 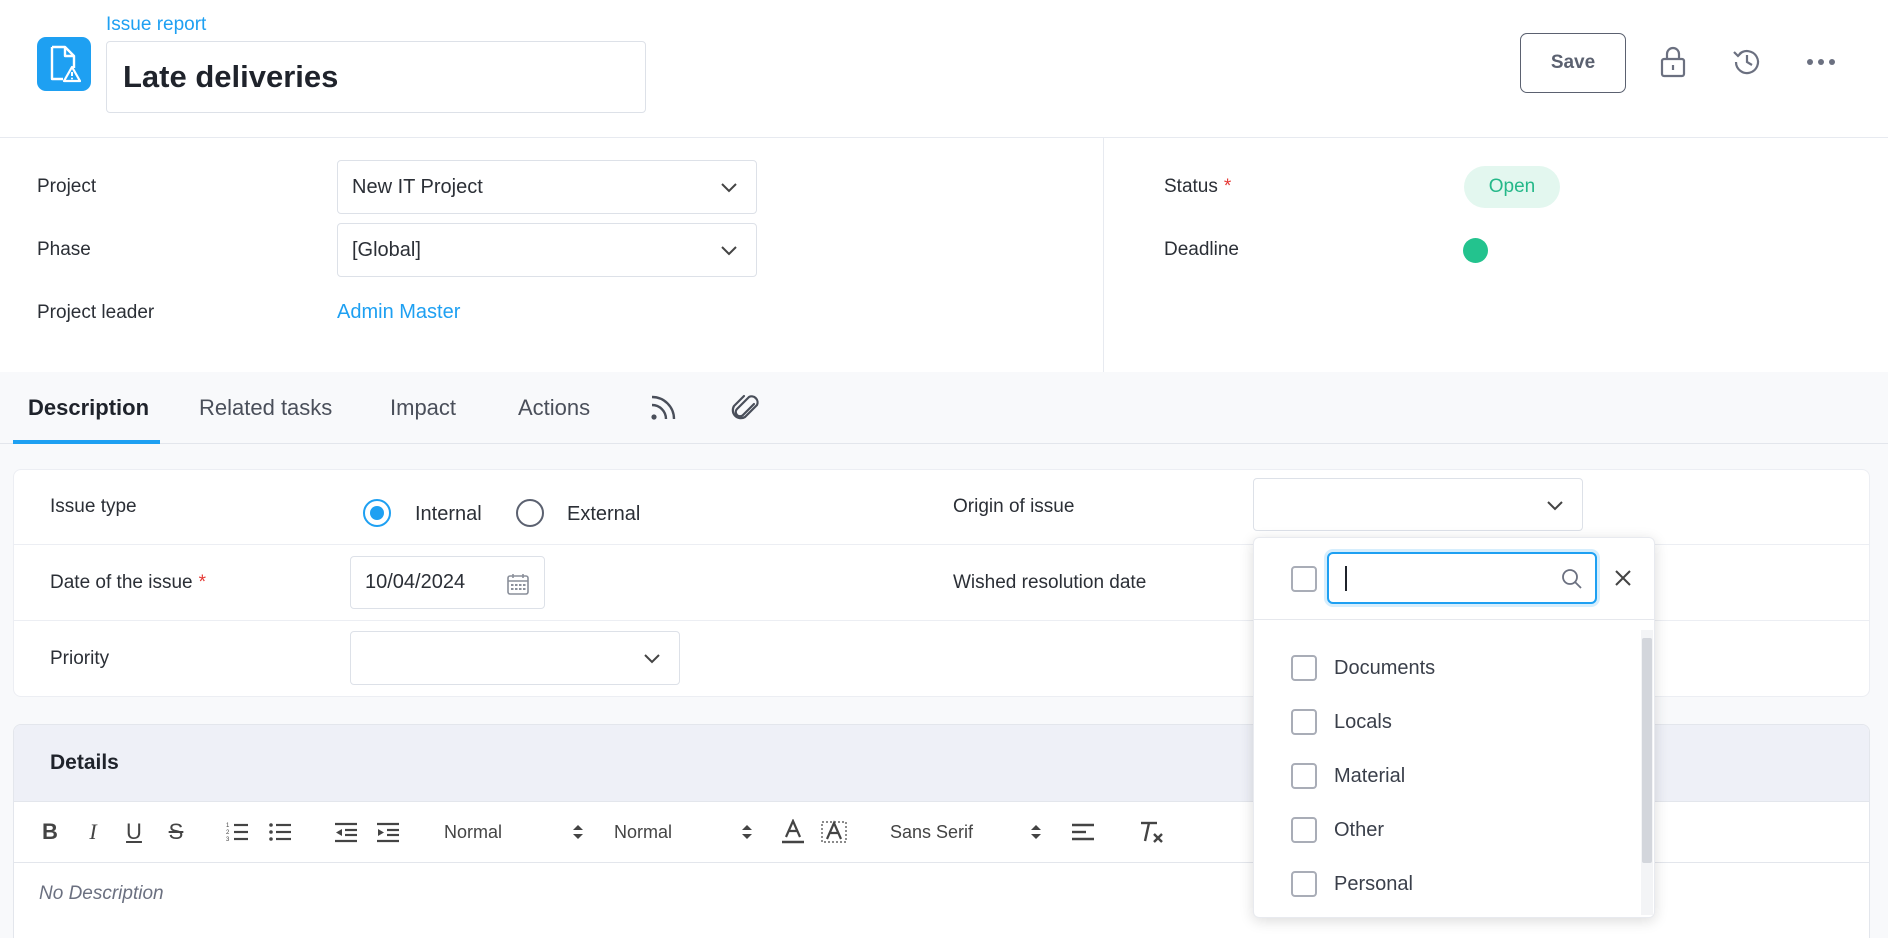 What do you see at coordinates (376, 77) in the screenshot?
I see `title-input: Late deliveries` at bounding box center [376, 77].